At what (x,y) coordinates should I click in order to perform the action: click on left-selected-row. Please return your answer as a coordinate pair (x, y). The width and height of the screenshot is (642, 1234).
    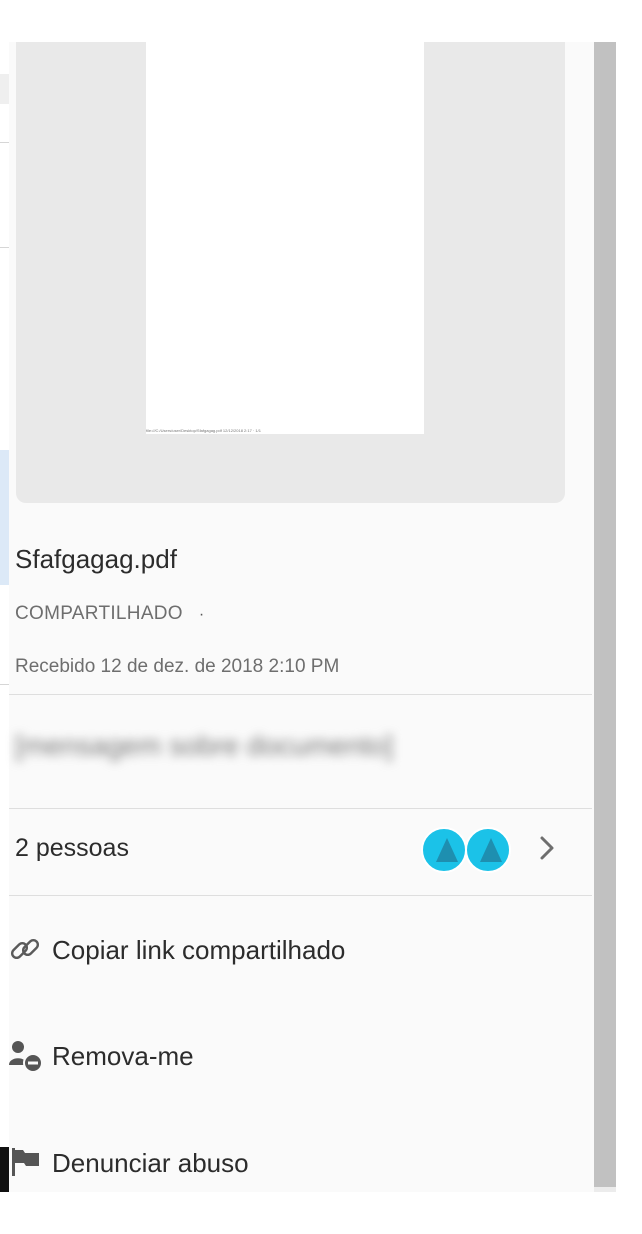
    Looking at the image, I should click on (4, 517).